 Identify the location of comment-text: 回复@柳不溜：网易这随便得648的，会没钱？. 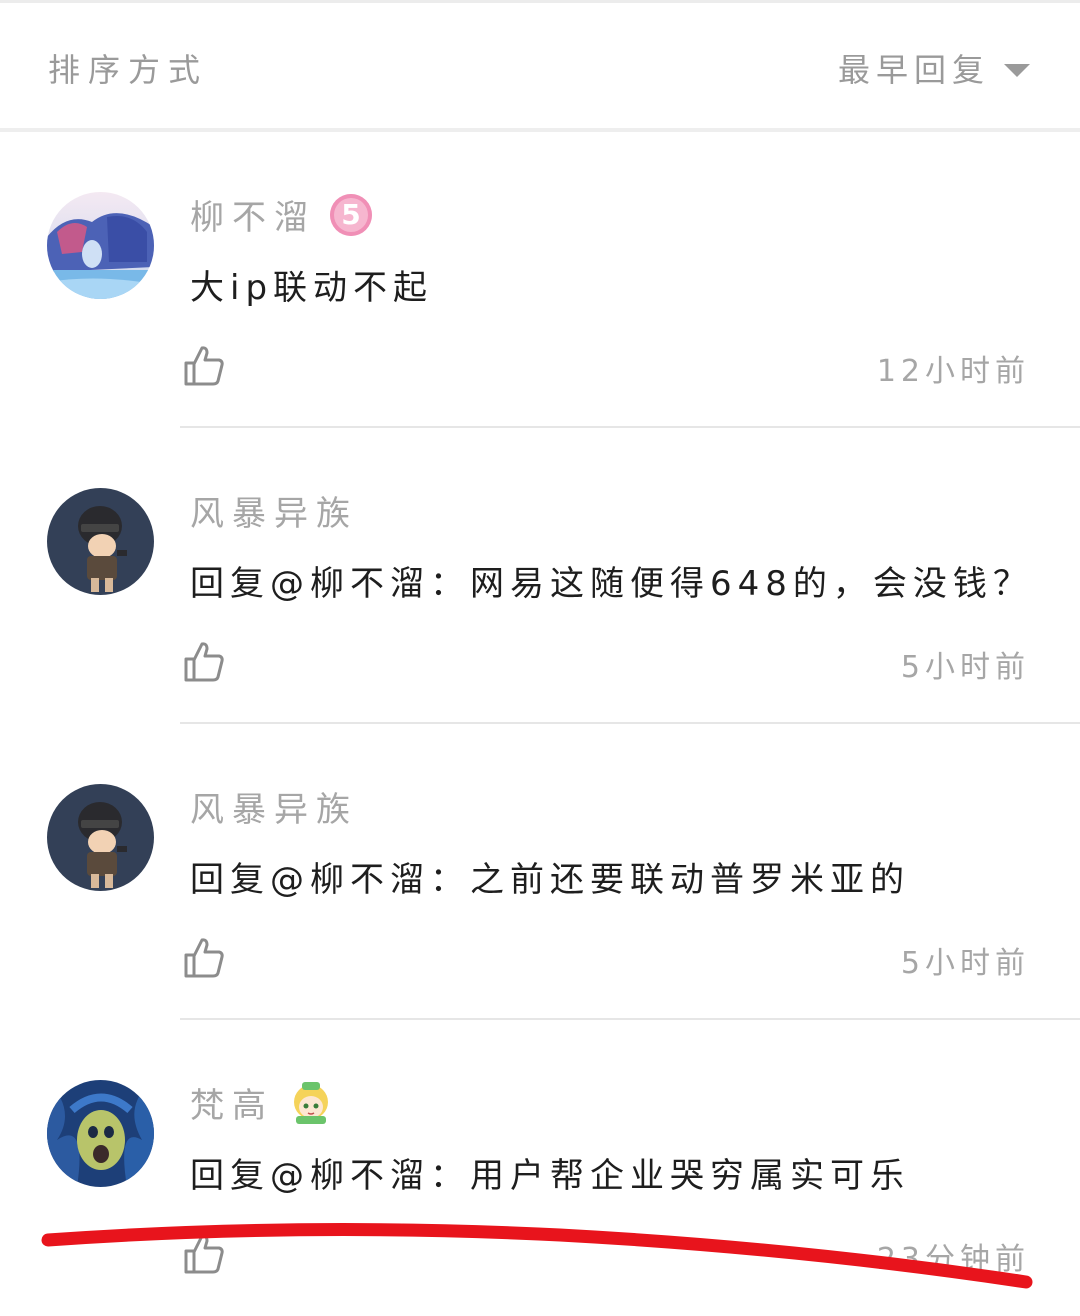
(611, 584).